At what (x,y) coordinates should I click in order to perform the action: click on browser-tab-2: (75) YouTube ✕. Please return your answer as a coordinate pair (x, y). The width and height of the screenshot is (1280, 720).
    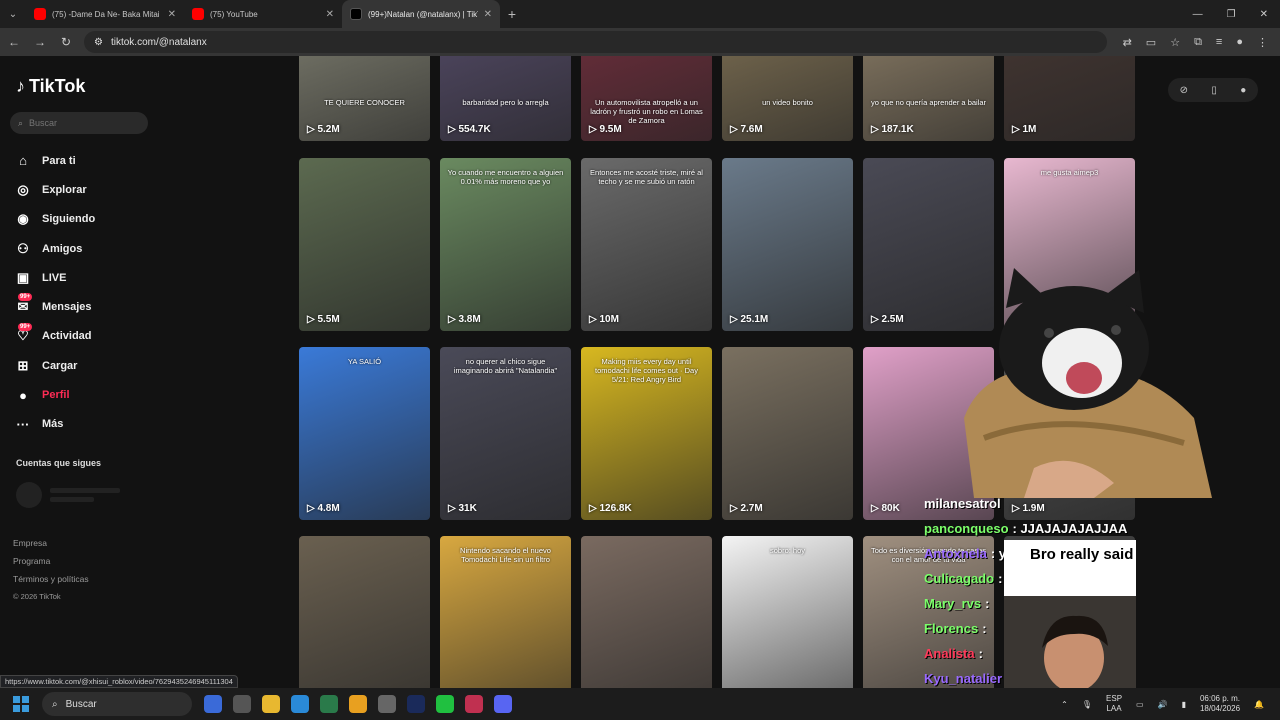
    Looking at the image, I should click on (263, 14).